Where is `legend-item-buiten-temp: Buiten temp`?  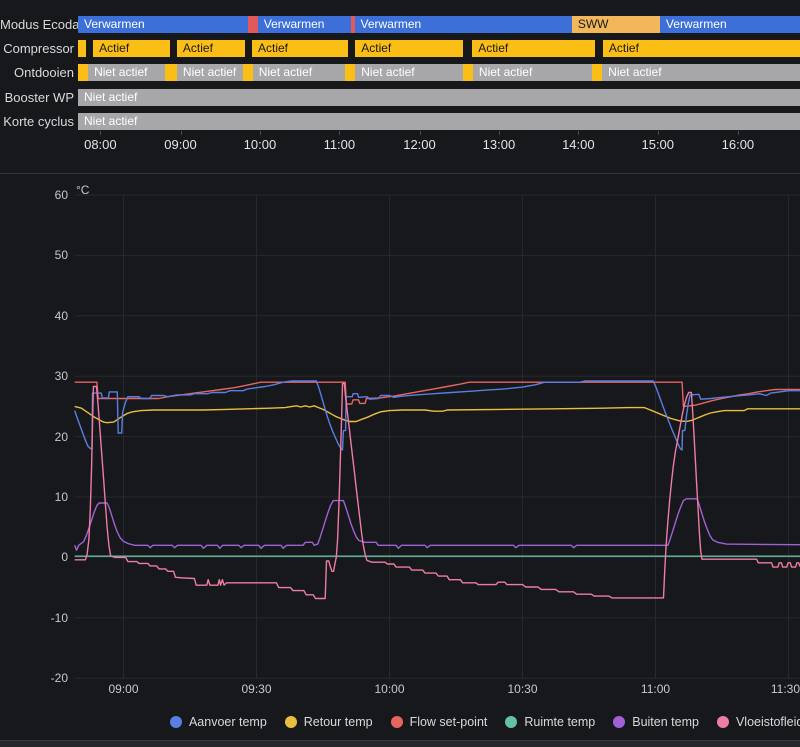
legend-item-buiten-temp: Buiten temp is located at coordinates (656, 722).